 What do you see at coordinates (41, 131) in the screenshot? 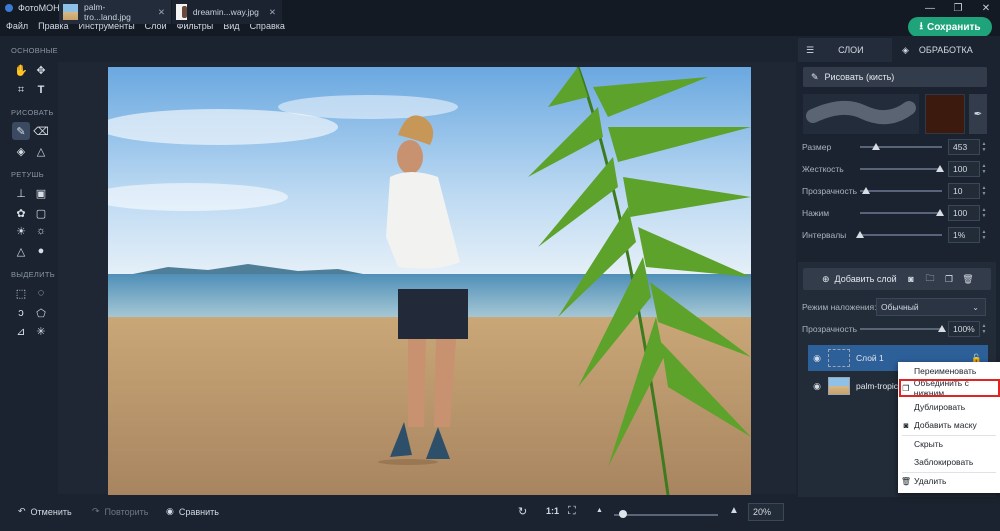
I see `eraser-tool-icon: ⌫` at bounding box center [41, 131].